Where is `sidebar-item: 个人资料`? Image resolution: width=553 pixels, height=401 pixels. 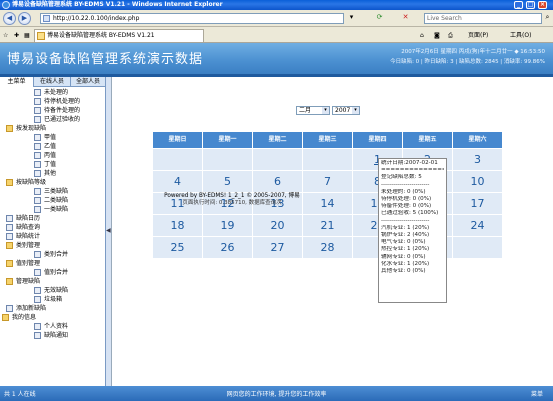 sidebar-item: 个人资料 is located at coordinates (52, 326).